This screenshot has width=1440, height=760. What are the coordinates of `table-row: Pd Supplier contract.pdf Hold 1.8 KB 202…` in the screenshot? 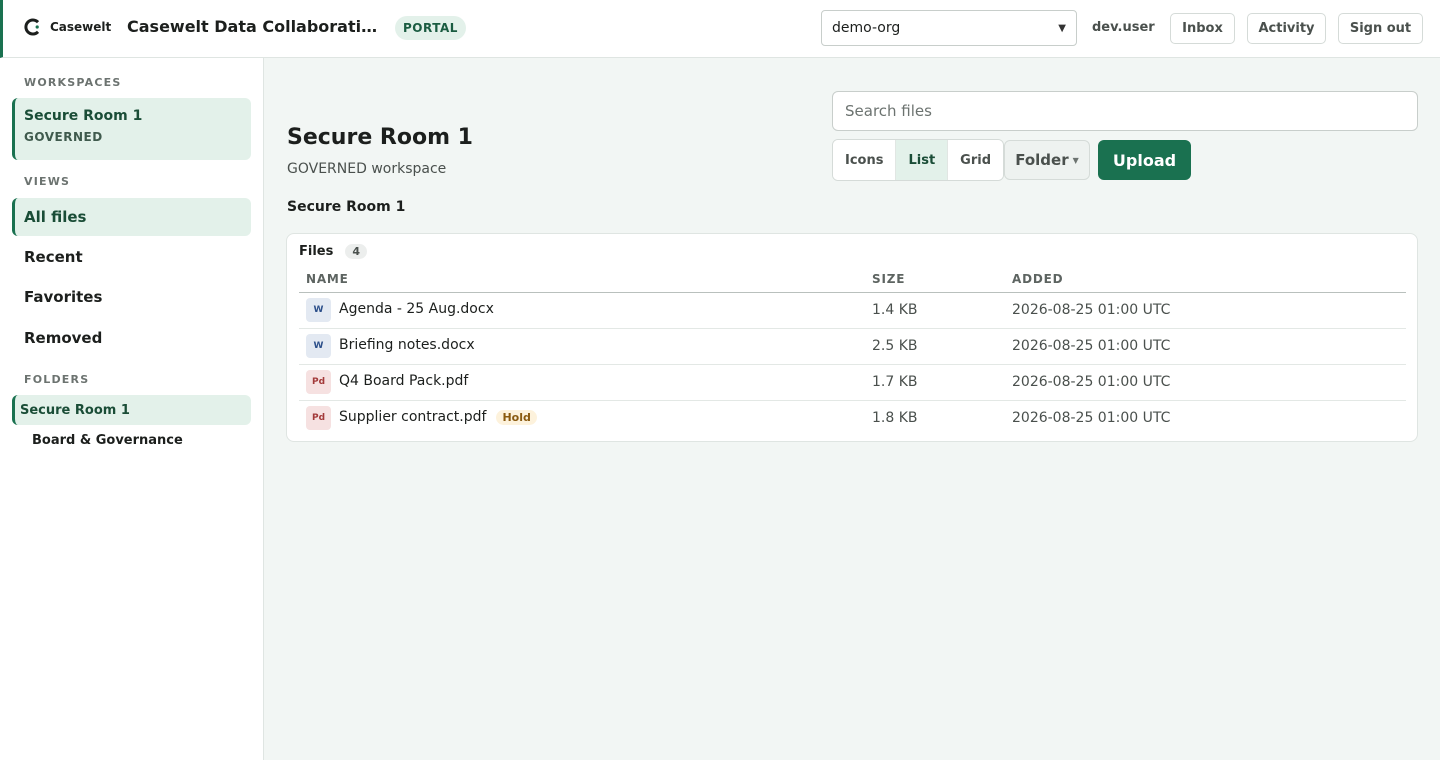 It's located at (852, 419).